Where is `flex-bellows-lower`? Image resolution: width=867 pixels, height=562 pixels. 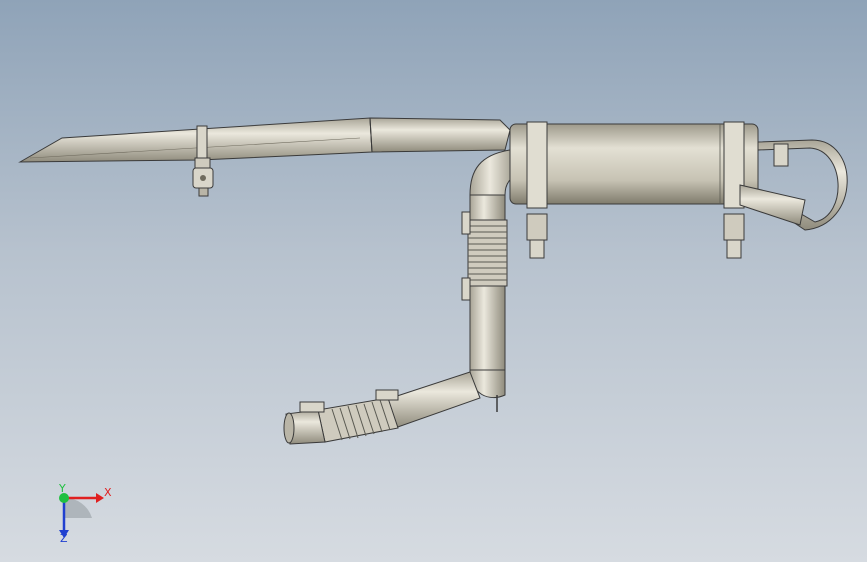
flex-bellows-lower is located at coordinates (358, 420).